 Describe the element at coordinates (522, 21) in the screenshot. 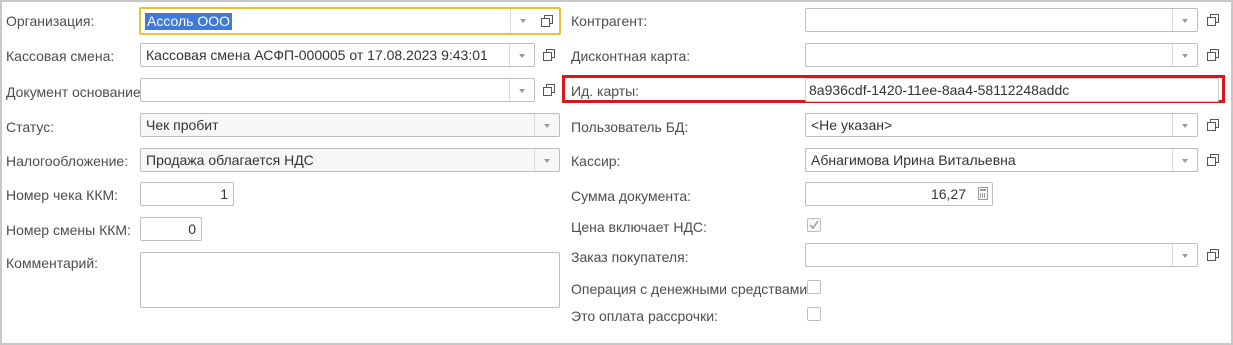

I see `organization-dropdown` at that location.